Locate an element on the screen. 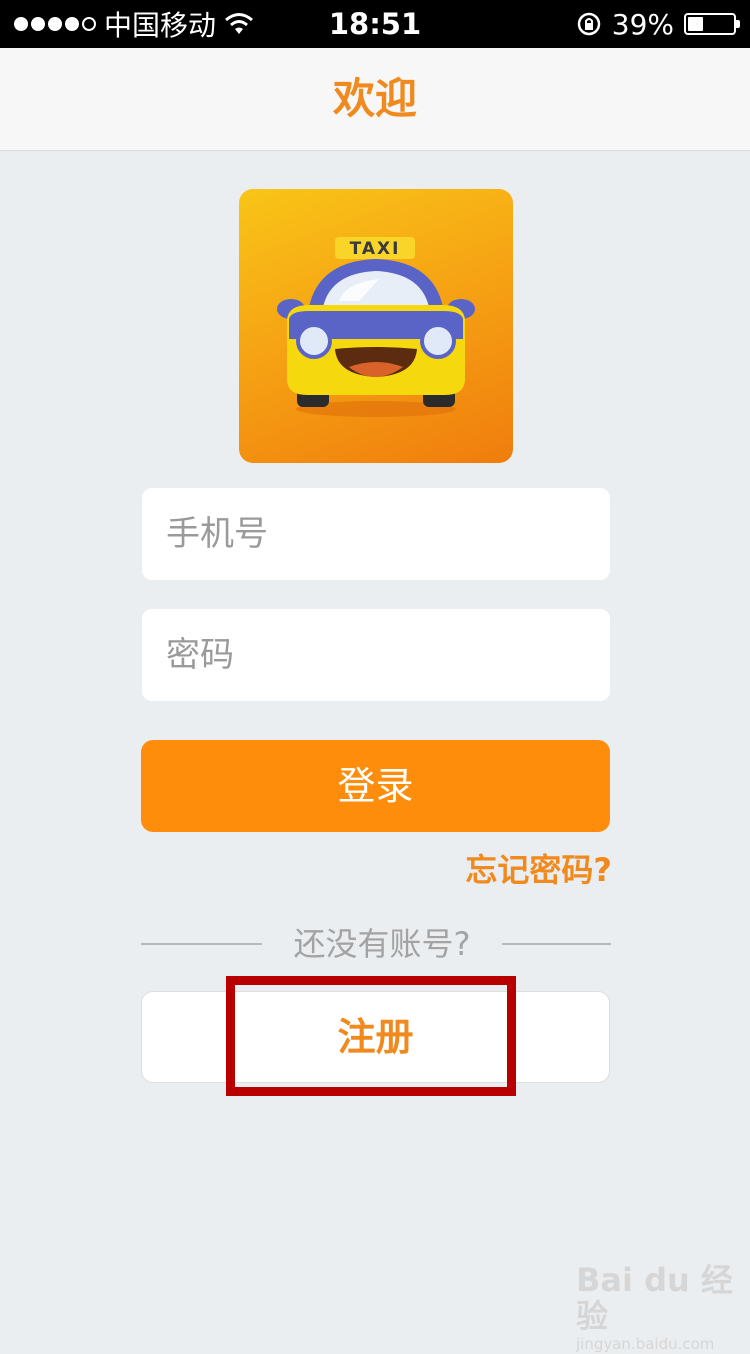 This screenshot has width=750, height=1354. divider-right is located at coordinates (556, 944).